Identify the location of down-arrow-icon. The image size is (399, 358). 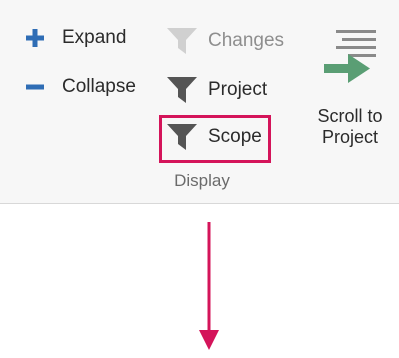
(209, 286).